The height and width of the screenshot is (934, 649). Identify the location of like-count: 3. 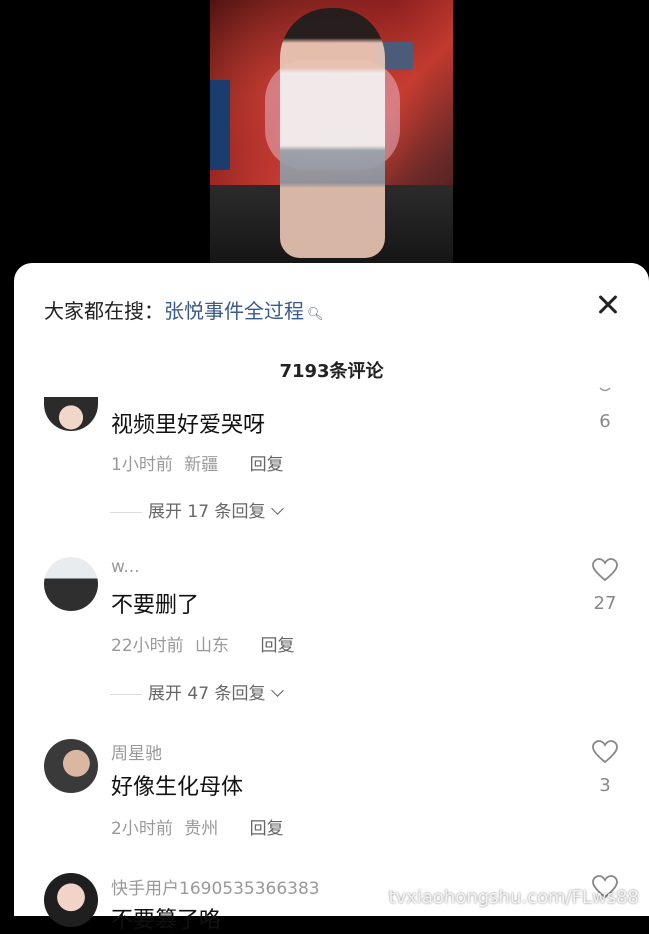
(605, 785).